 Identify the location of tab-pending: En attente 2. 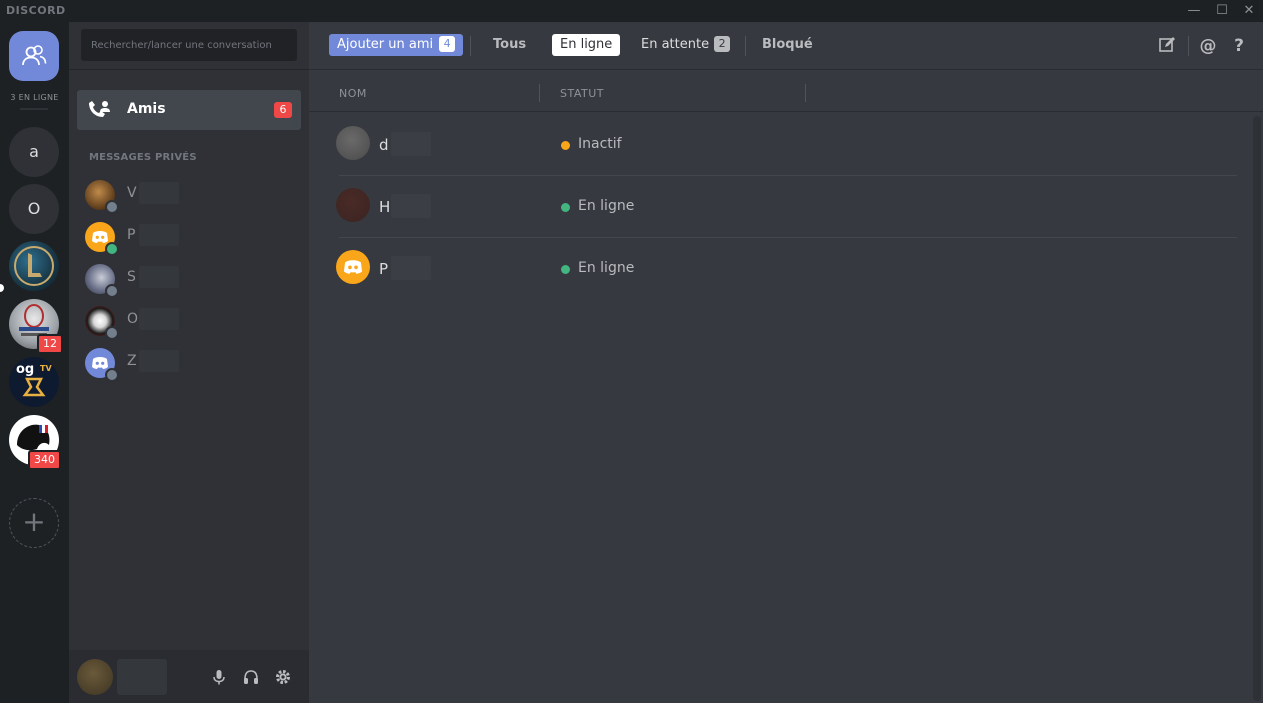
(685, 45).